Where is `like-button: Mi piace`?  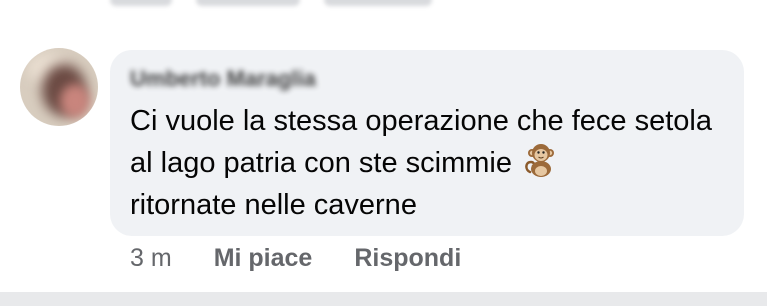 like-button: Mi piace is located at coordinates (263, 258).